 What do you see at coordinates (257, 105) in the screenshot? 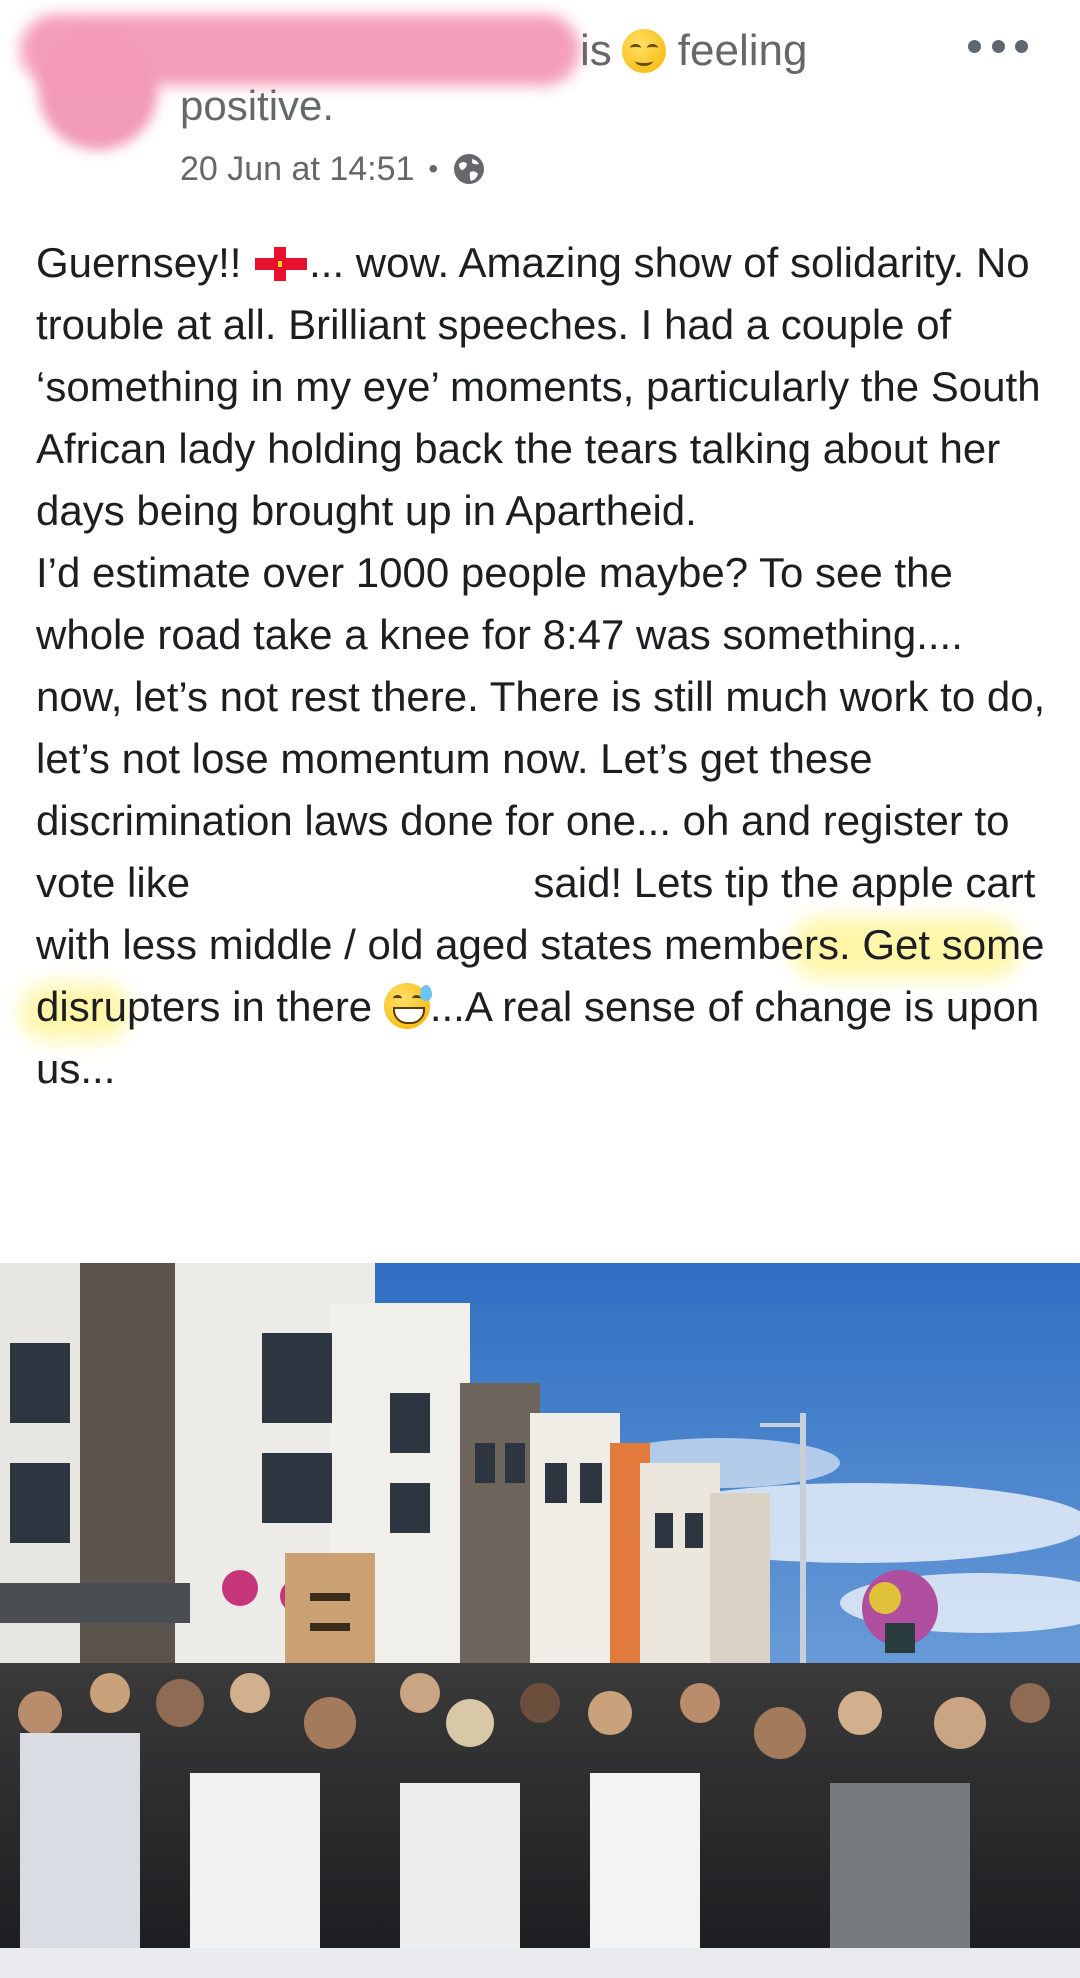
I see `feeling-value: positive.` at bounding box center [257, 105].